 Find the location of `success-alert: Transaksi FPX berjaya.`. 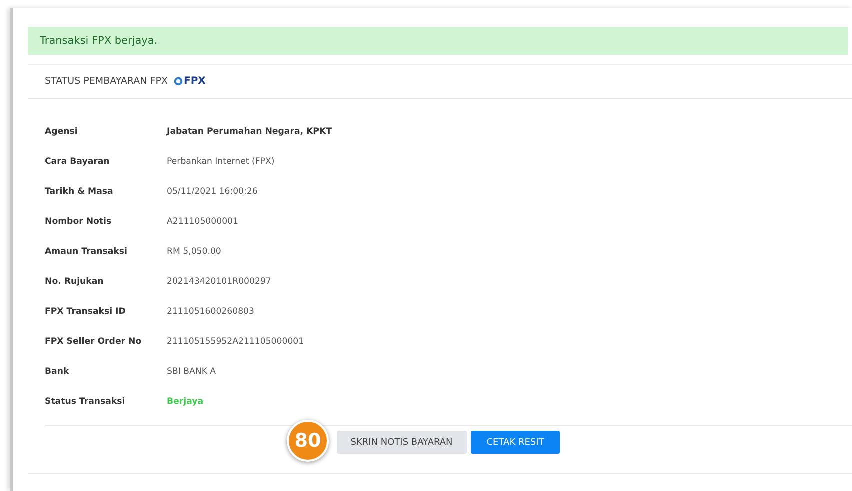

success-alert: Transaksi FPX berjaya. is located at coordinates (438, 41).